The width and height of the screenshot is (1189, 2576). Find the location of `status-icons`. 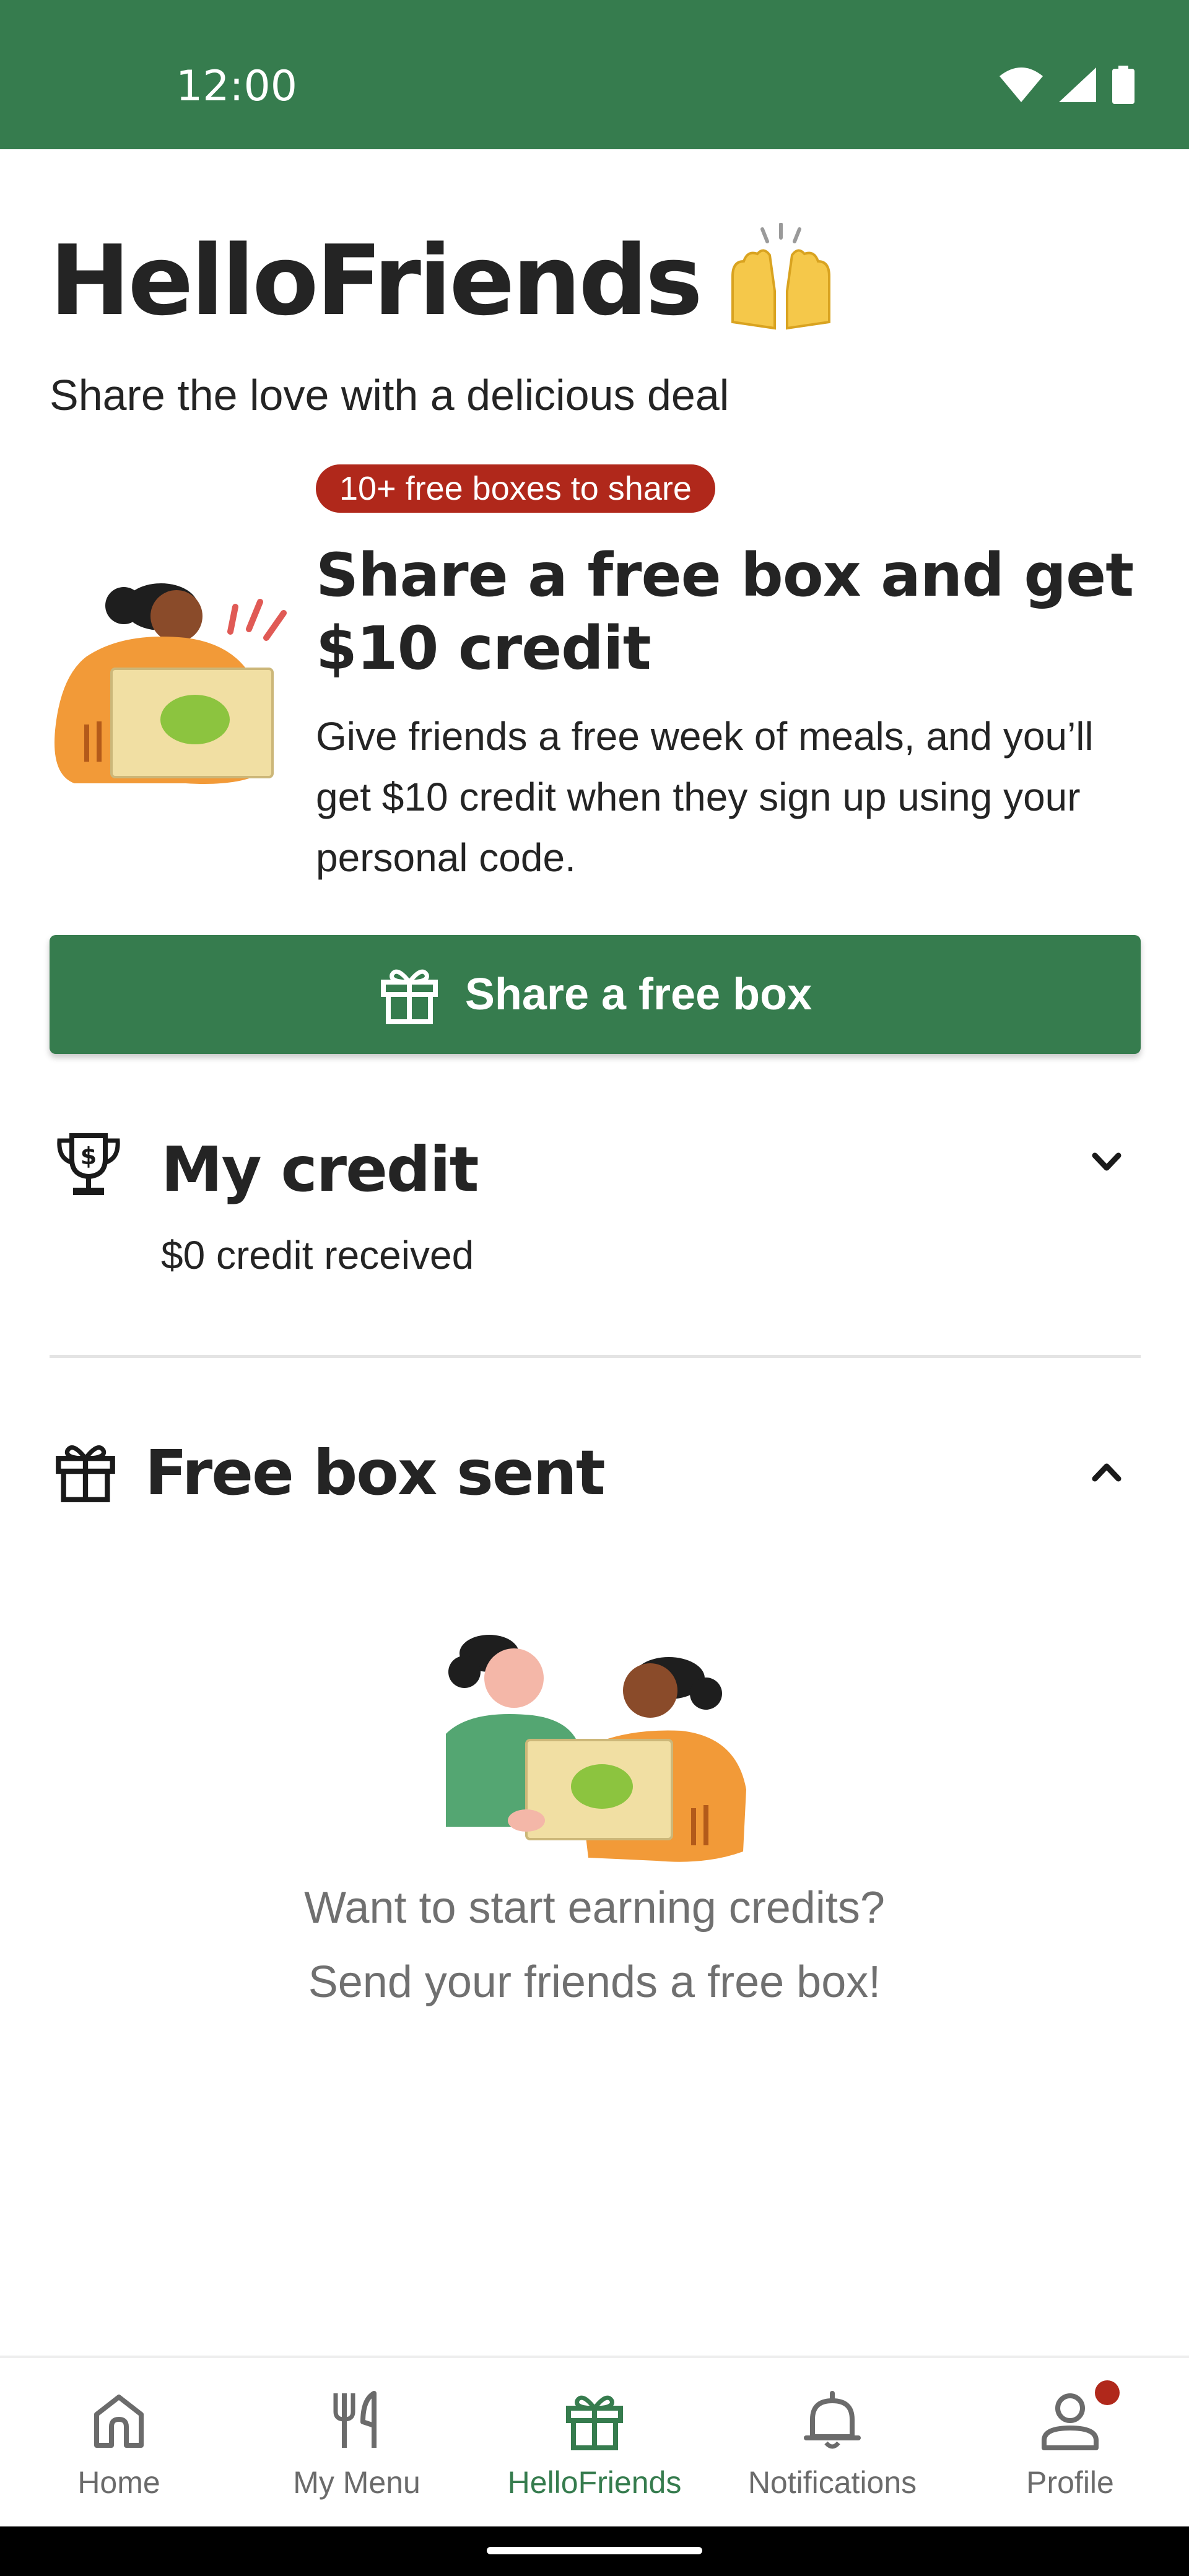

status-icons is located at coordinates (1067, 85).